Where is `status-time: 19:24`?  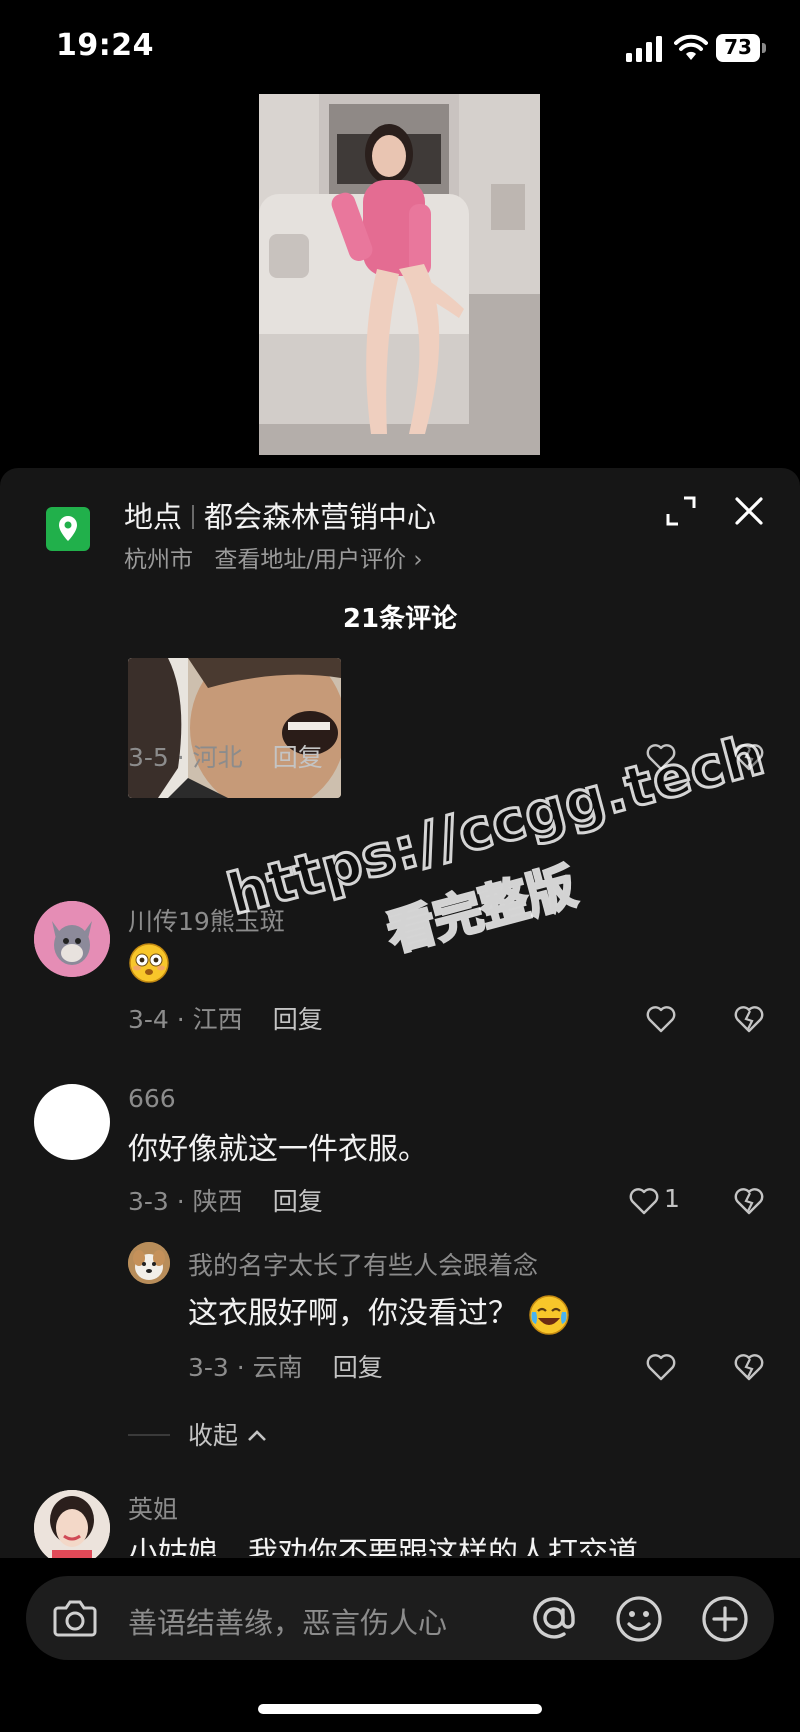
status-time: 19:24 is located at coordinates (105, 45).